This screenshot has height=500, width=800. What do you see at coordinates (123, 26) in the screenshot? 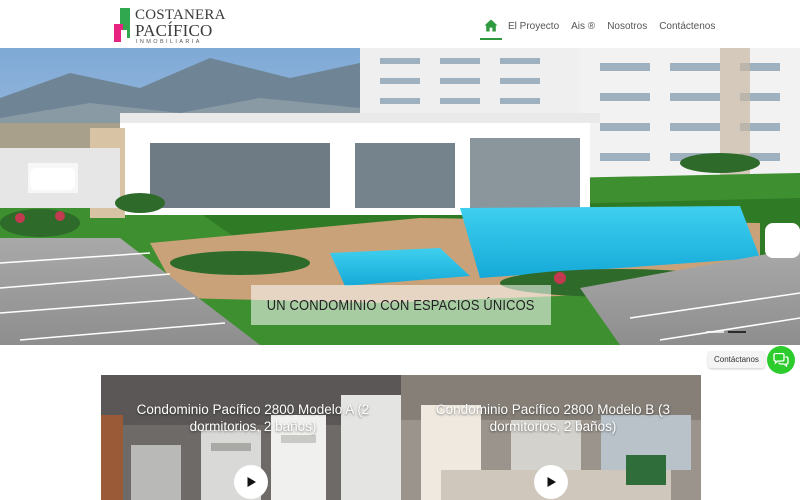
I see `logo-mark-icon` at bounding box center [123, 26].